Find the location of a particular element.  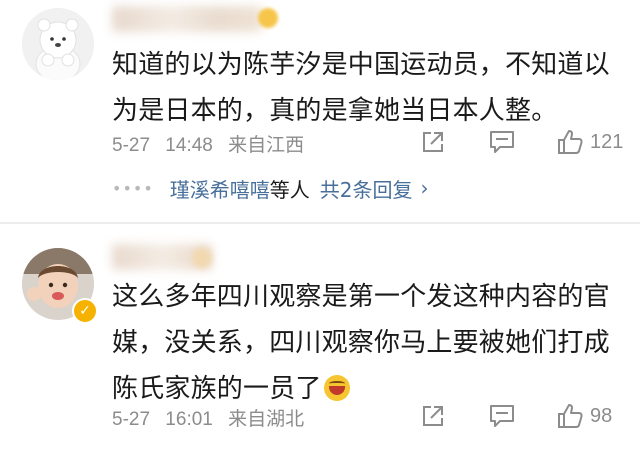

replies-dots-icon: •••• is located at coordinates (133, 188).